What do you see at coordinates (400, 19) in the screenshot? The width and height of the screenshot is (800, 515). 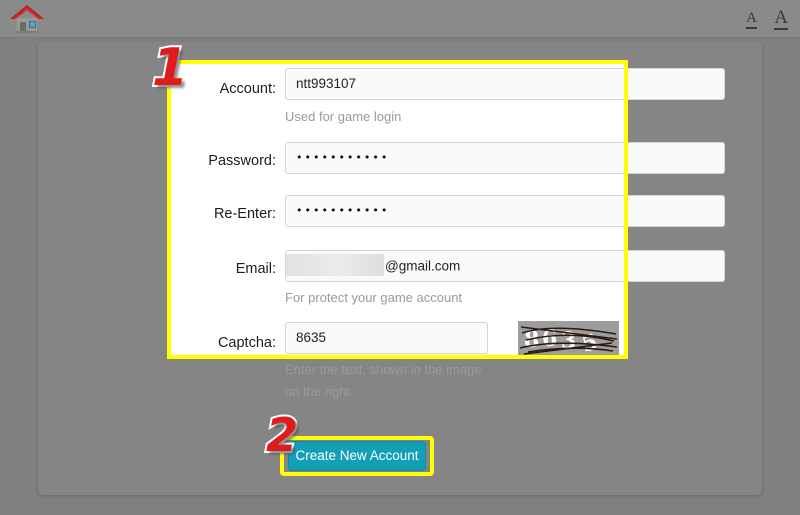 I see `browser-header-bar: A A` at bounding box center [400, 19].